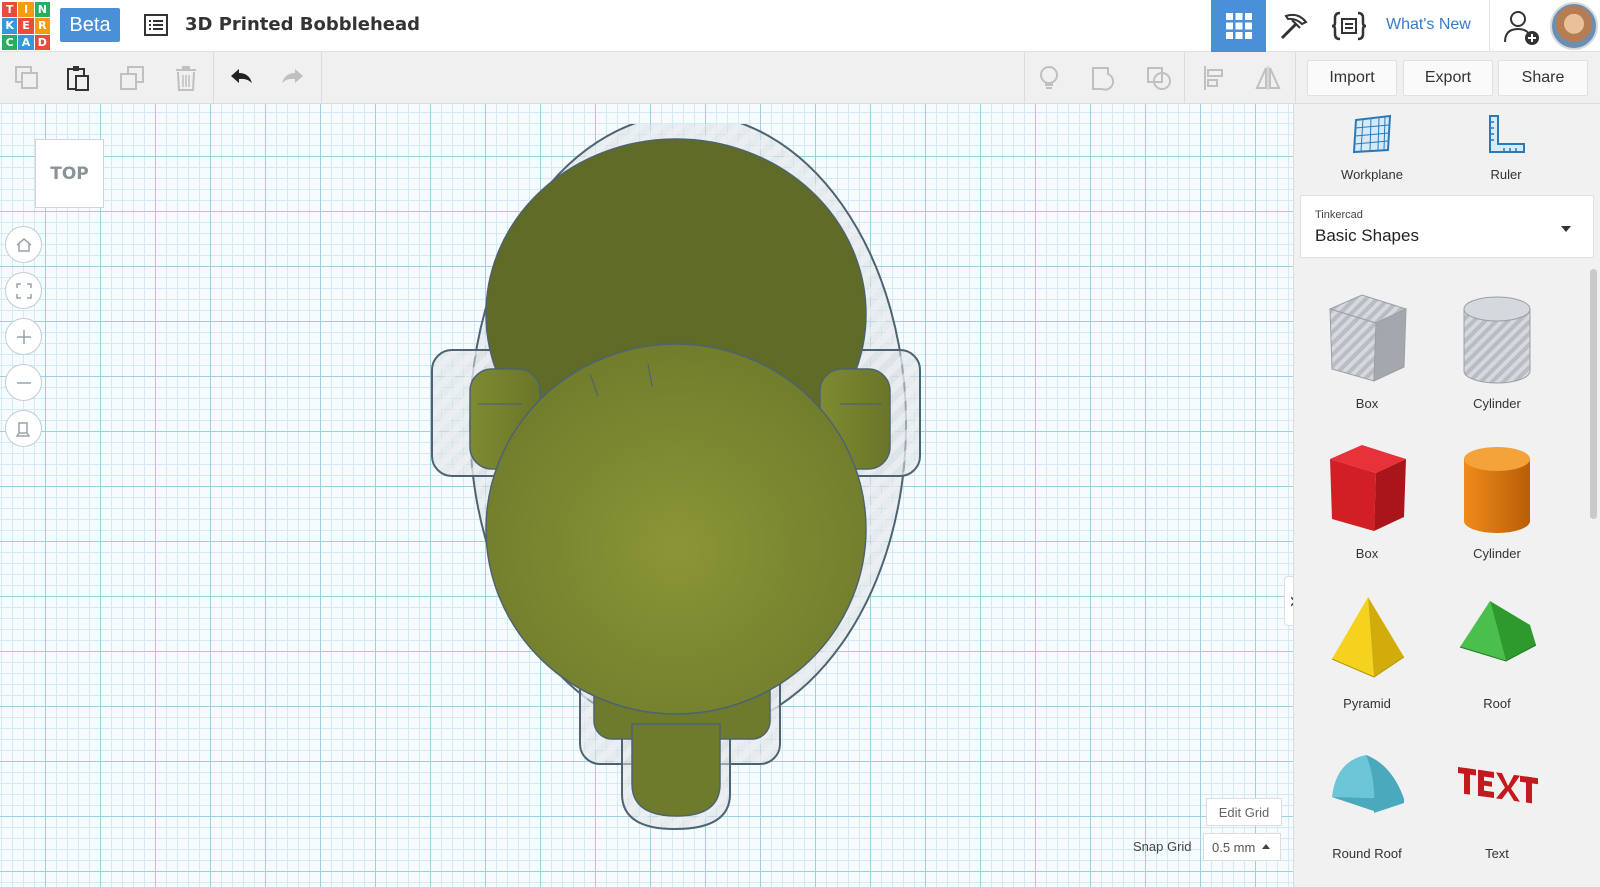  What do you see at coordinates (26, 10) in the screenshot?
I see `logo-letter: I` at bounding box center [26, 10].